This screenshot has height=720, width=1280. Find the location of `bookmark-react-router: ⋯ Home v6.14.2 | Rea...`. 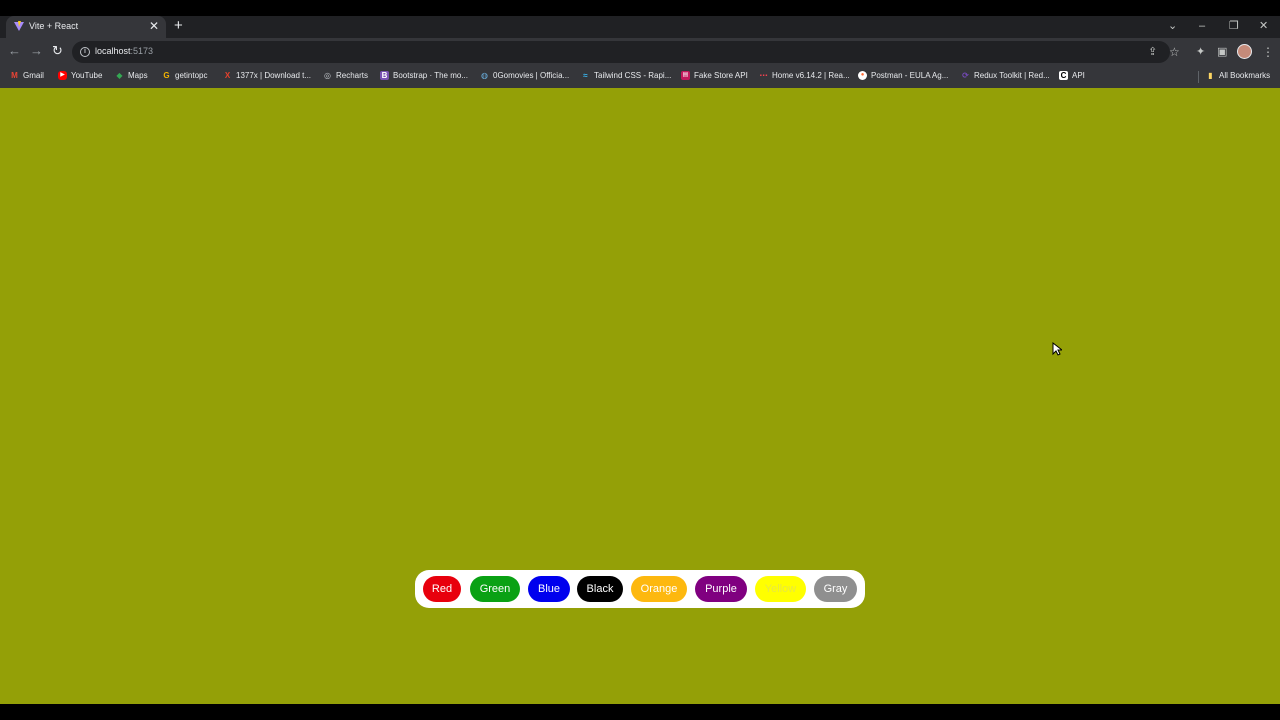

bookmark-react-router: ⋯ Home v6.14.2 | Rea... is located at coordinates (804, 75).